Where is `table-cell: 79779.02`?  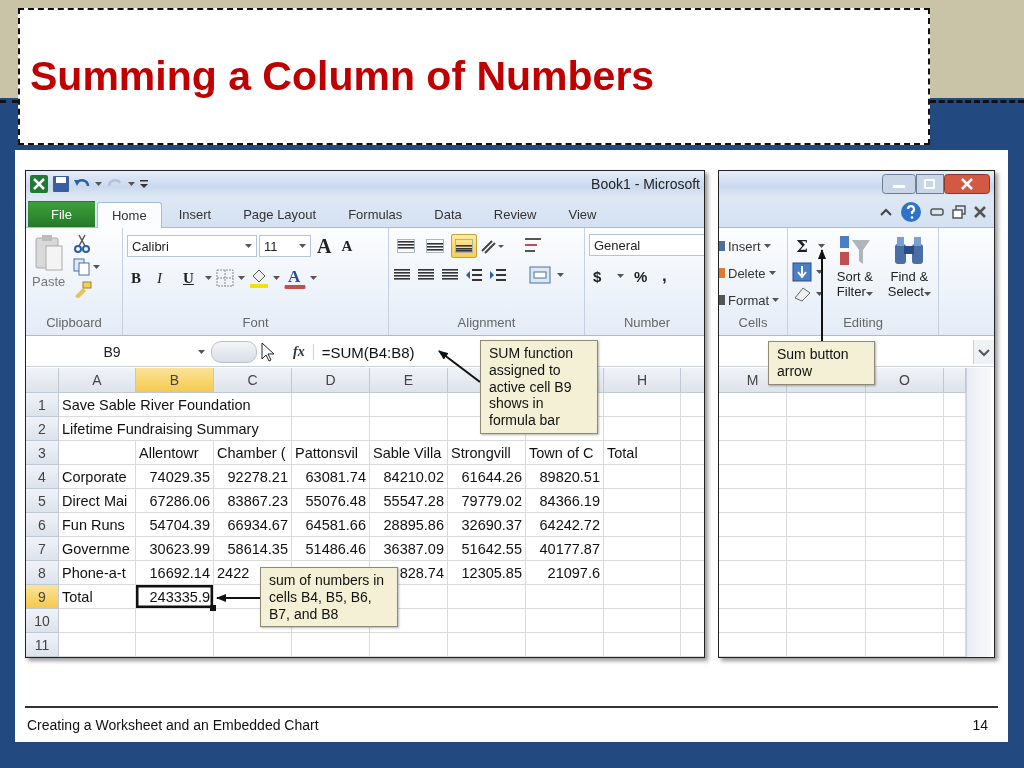
table-cell: 79779.02 is located at coordinates (487, 501).